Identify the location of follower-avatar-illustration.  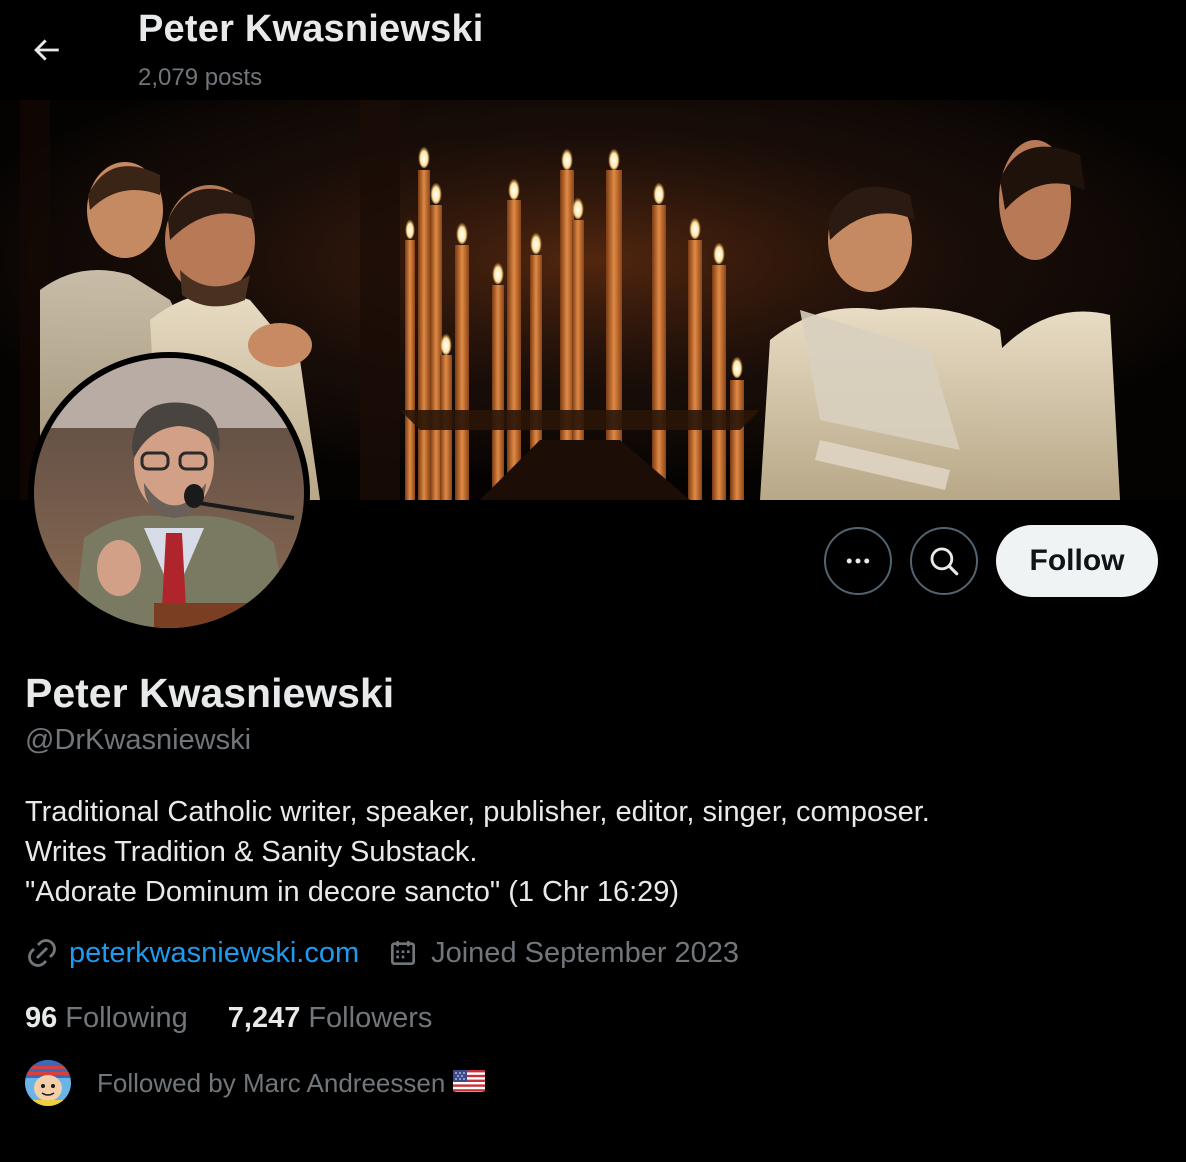
(48, 1083).